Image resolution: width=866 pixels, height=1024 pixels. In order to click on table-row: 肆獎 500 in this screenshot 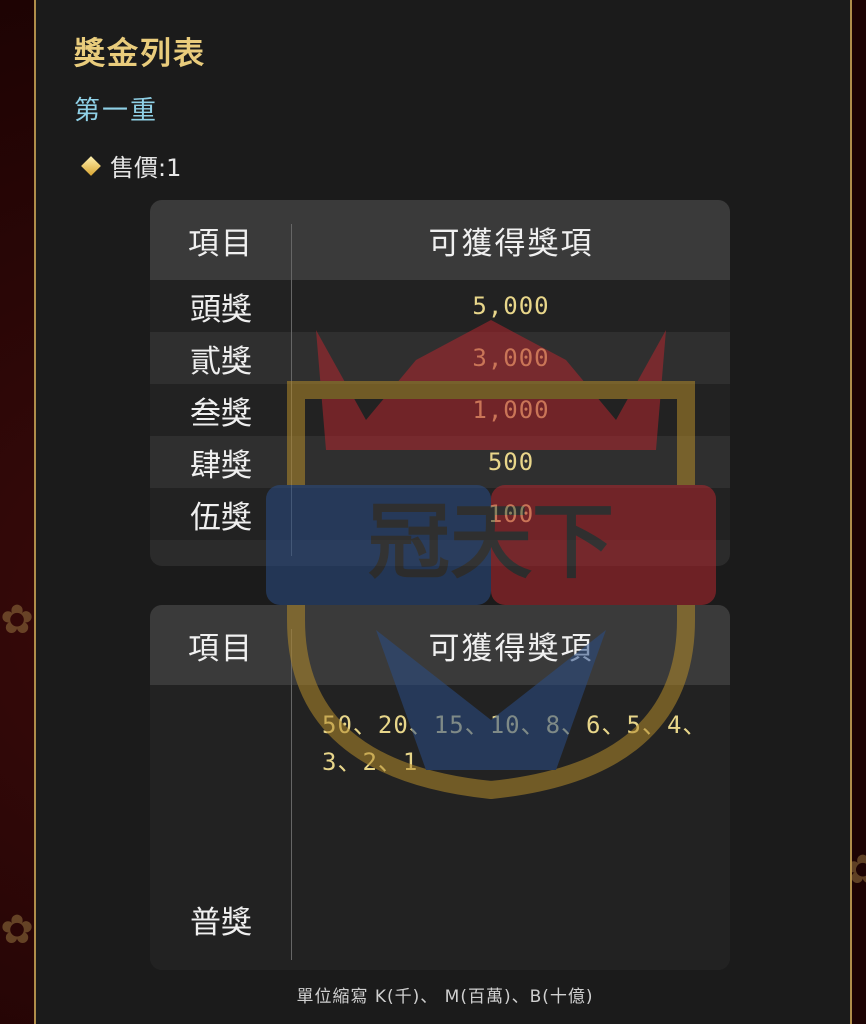, I will do `click(440, 462)`.